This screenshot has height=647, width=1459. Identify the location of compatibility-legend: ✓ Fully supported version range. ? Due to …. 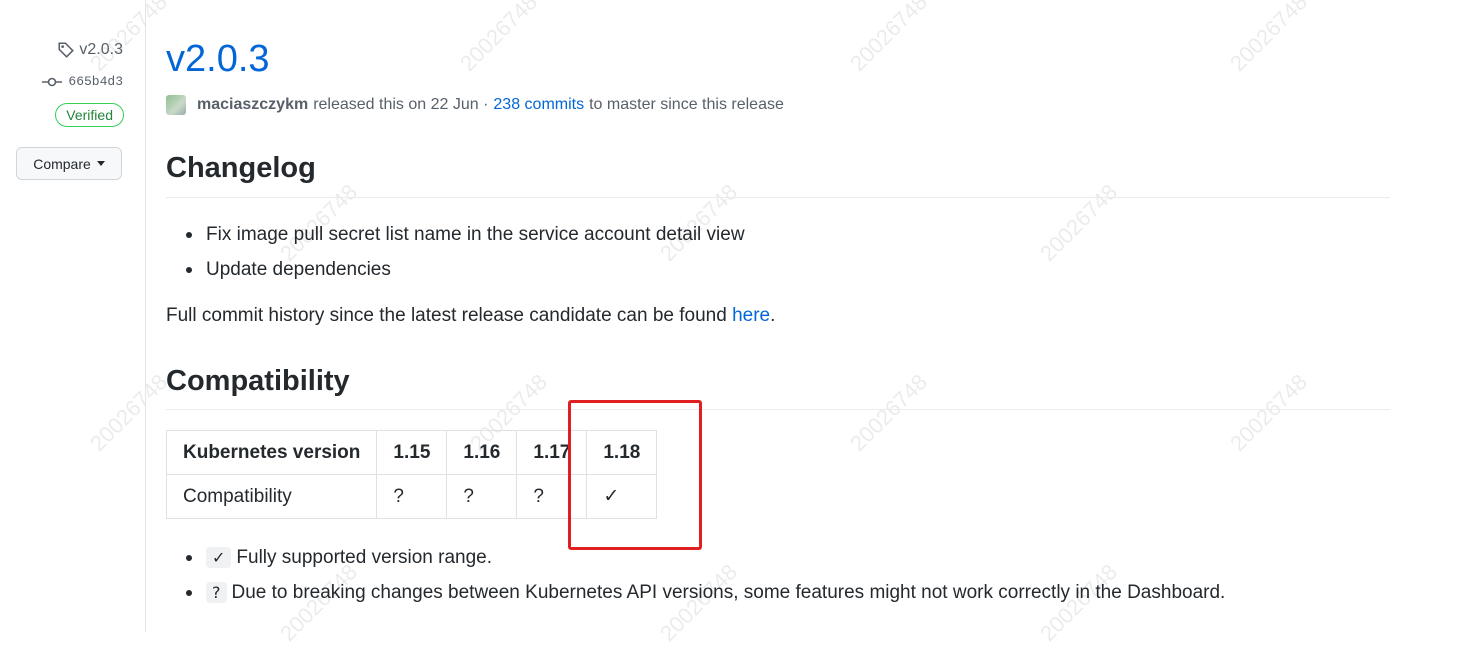
(704, 575).